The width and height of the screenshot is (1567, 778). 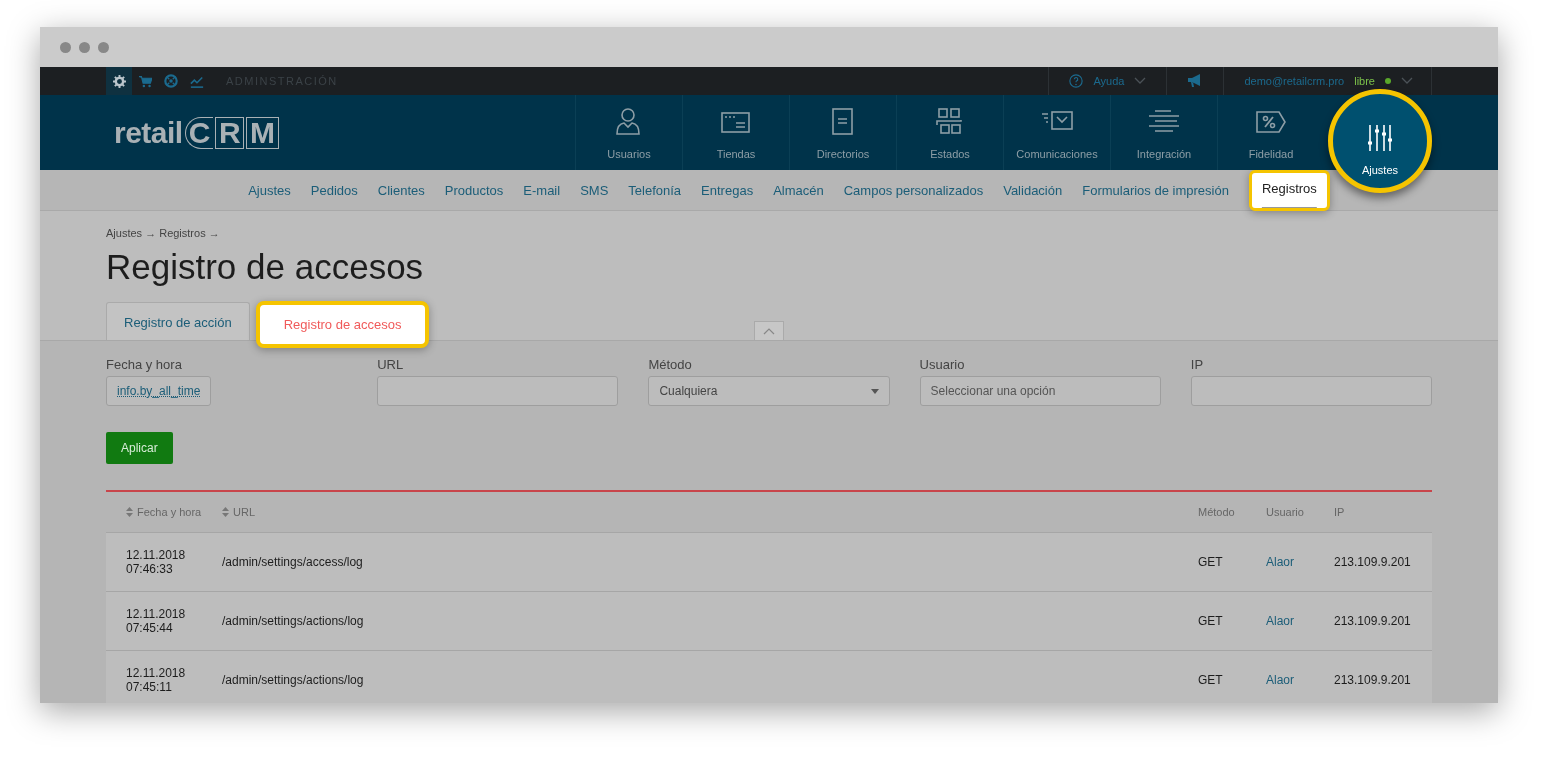 I want to click on filter-label: Fecha y hora, so click(x=144, y=364).